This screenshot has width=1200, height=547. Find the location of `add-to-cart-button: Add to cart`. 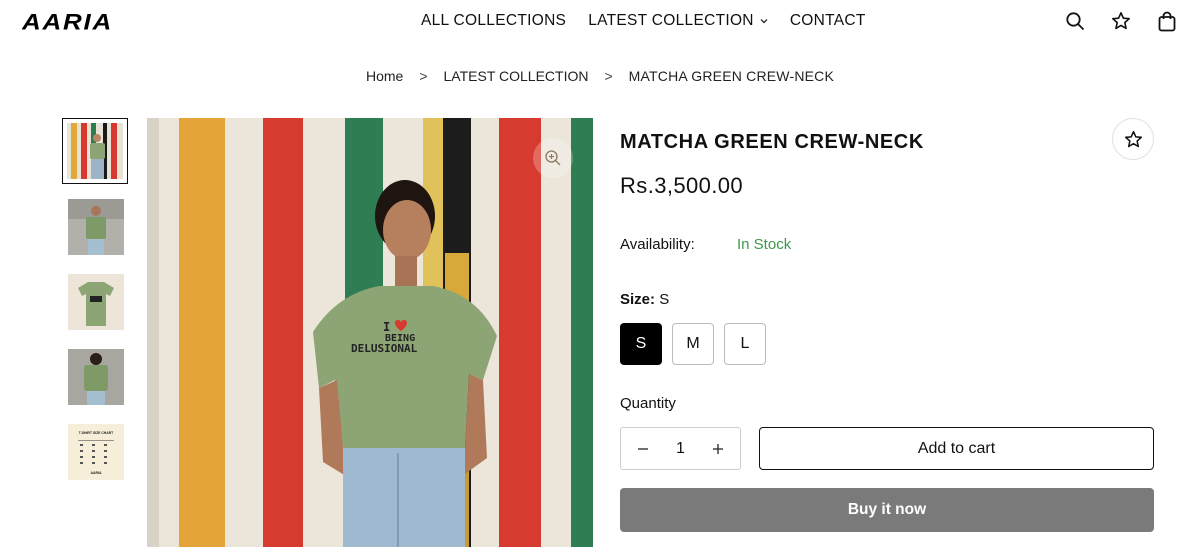

add-to-cart-button: Add to cart is located at coordinates (956, 448).